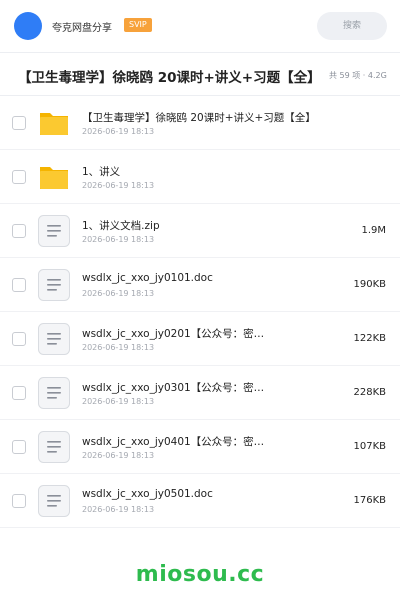  I want to click on share-title-row: 【卫生毒理学】徐晓鸥 20课时+讲义+习题【全】 共 59 项 · 4.2G, so click(200, 74).